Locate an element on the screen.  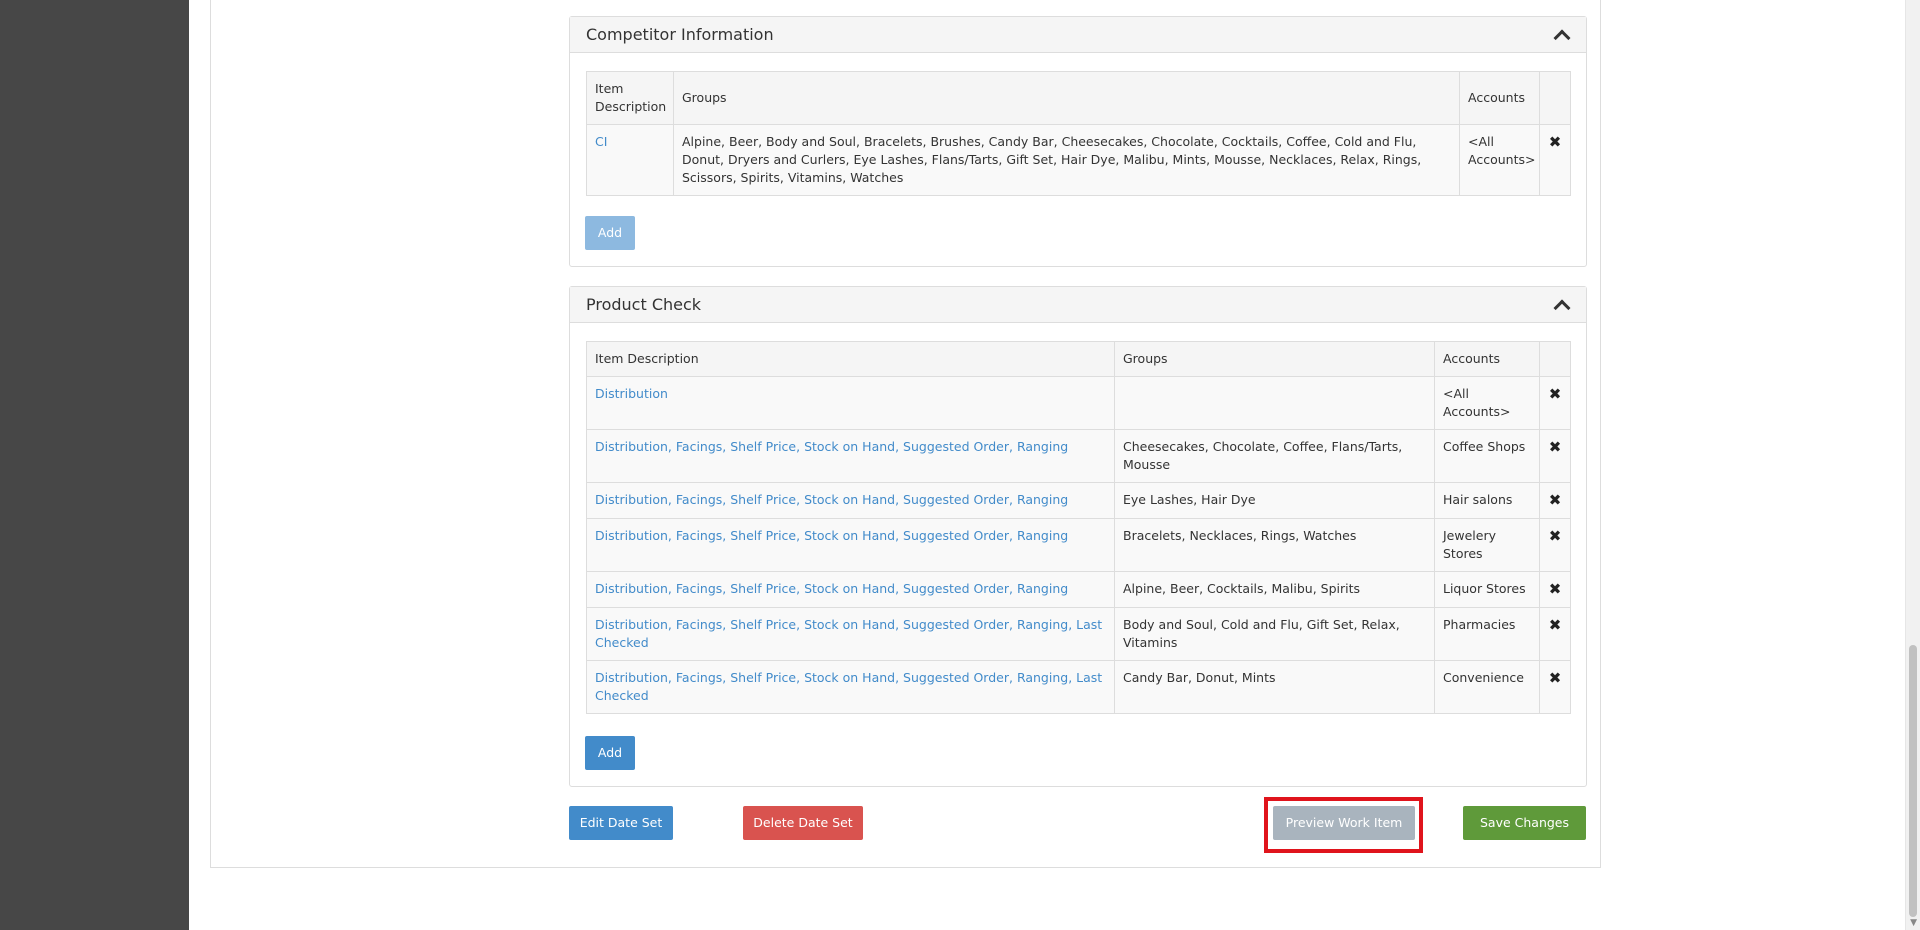
product-check-header: Product Check is located at coordinates (1078, 305).